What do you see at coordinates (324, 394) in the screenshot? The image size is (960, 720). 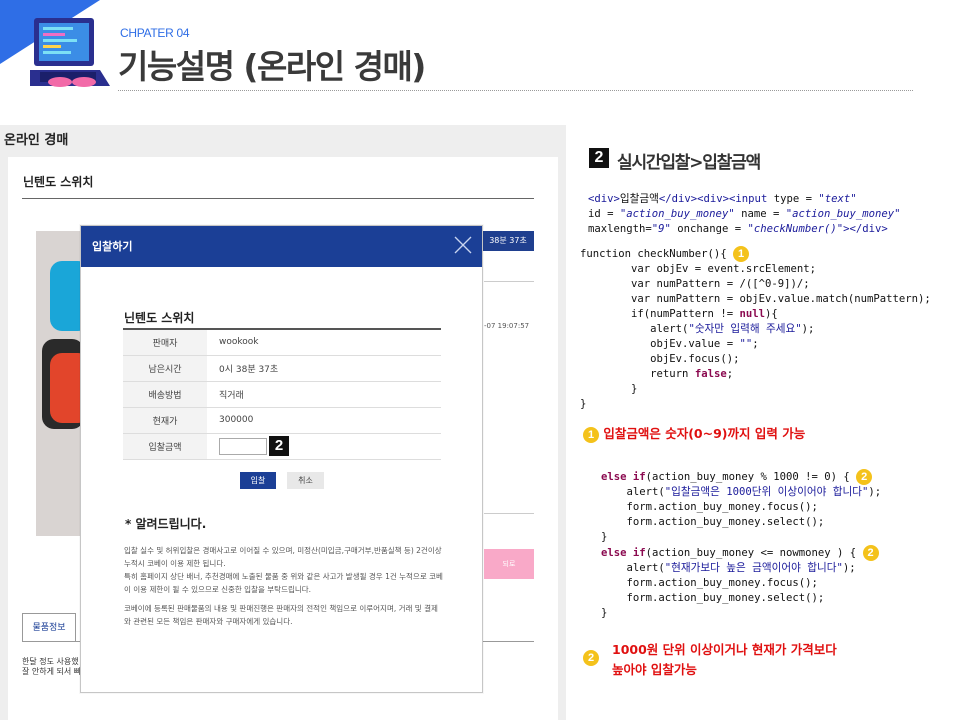 I see `row-value: 직거래` at bounding box center [324, 394].